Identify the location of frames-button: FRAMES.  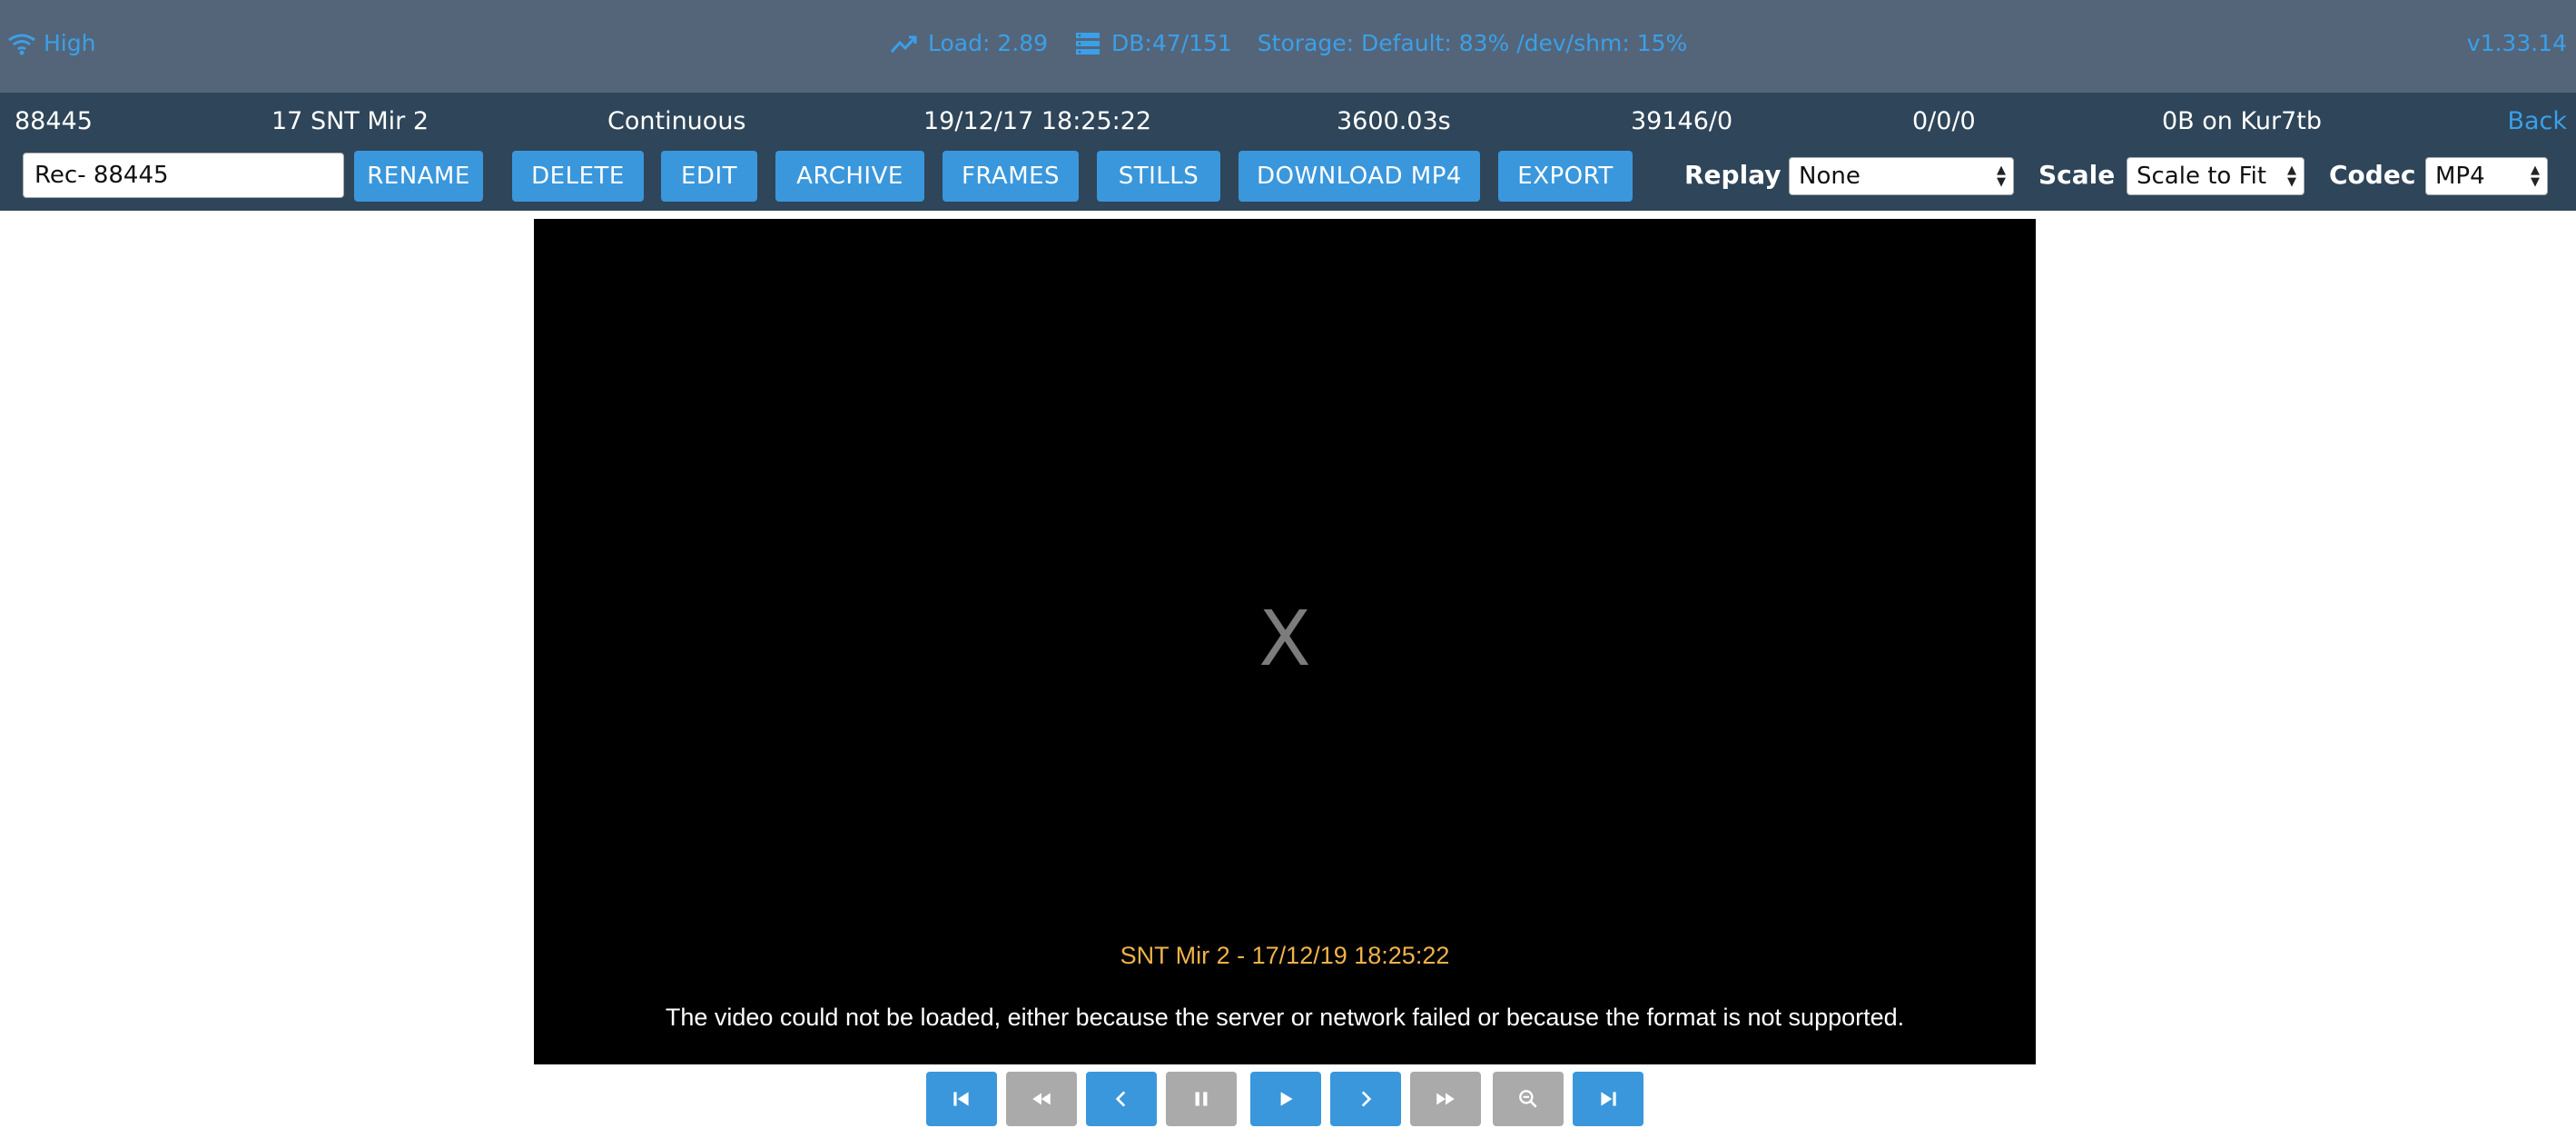
(1011, 177).